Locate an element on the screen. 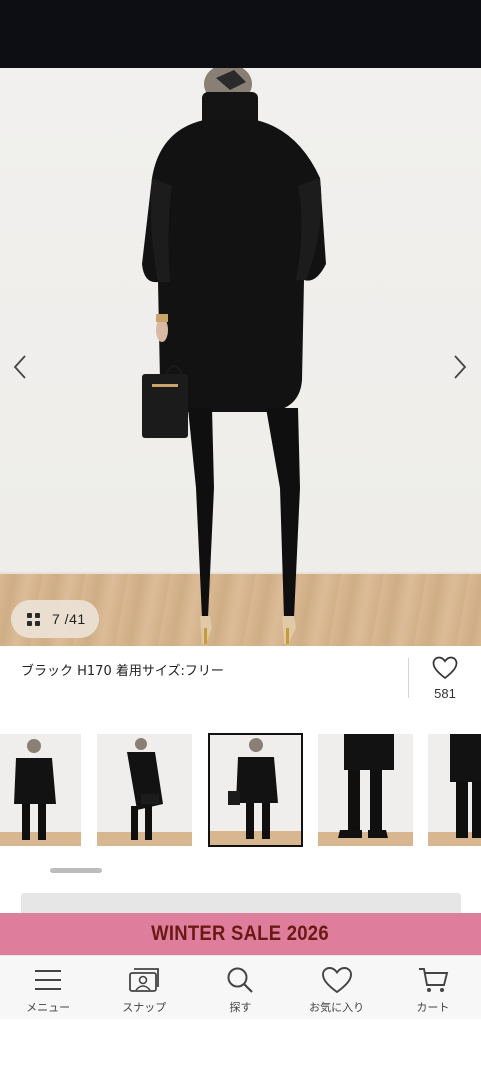  like-count: 581 is located at coordinates (445, 693).